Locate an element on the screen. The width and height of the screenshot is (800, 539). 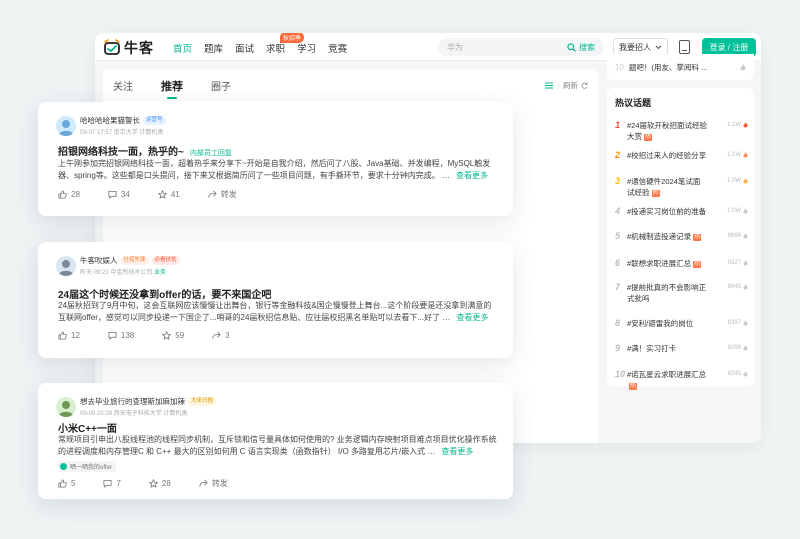
post-title: 小米C++一面 is located at coordinates (87, 427).